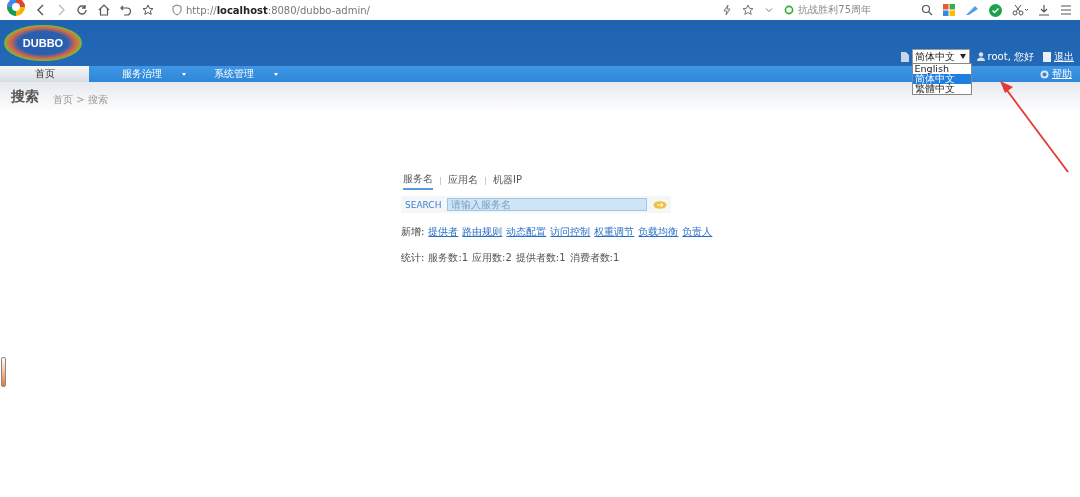  I want to click on add-link: 权重调节, so click(614, 232).